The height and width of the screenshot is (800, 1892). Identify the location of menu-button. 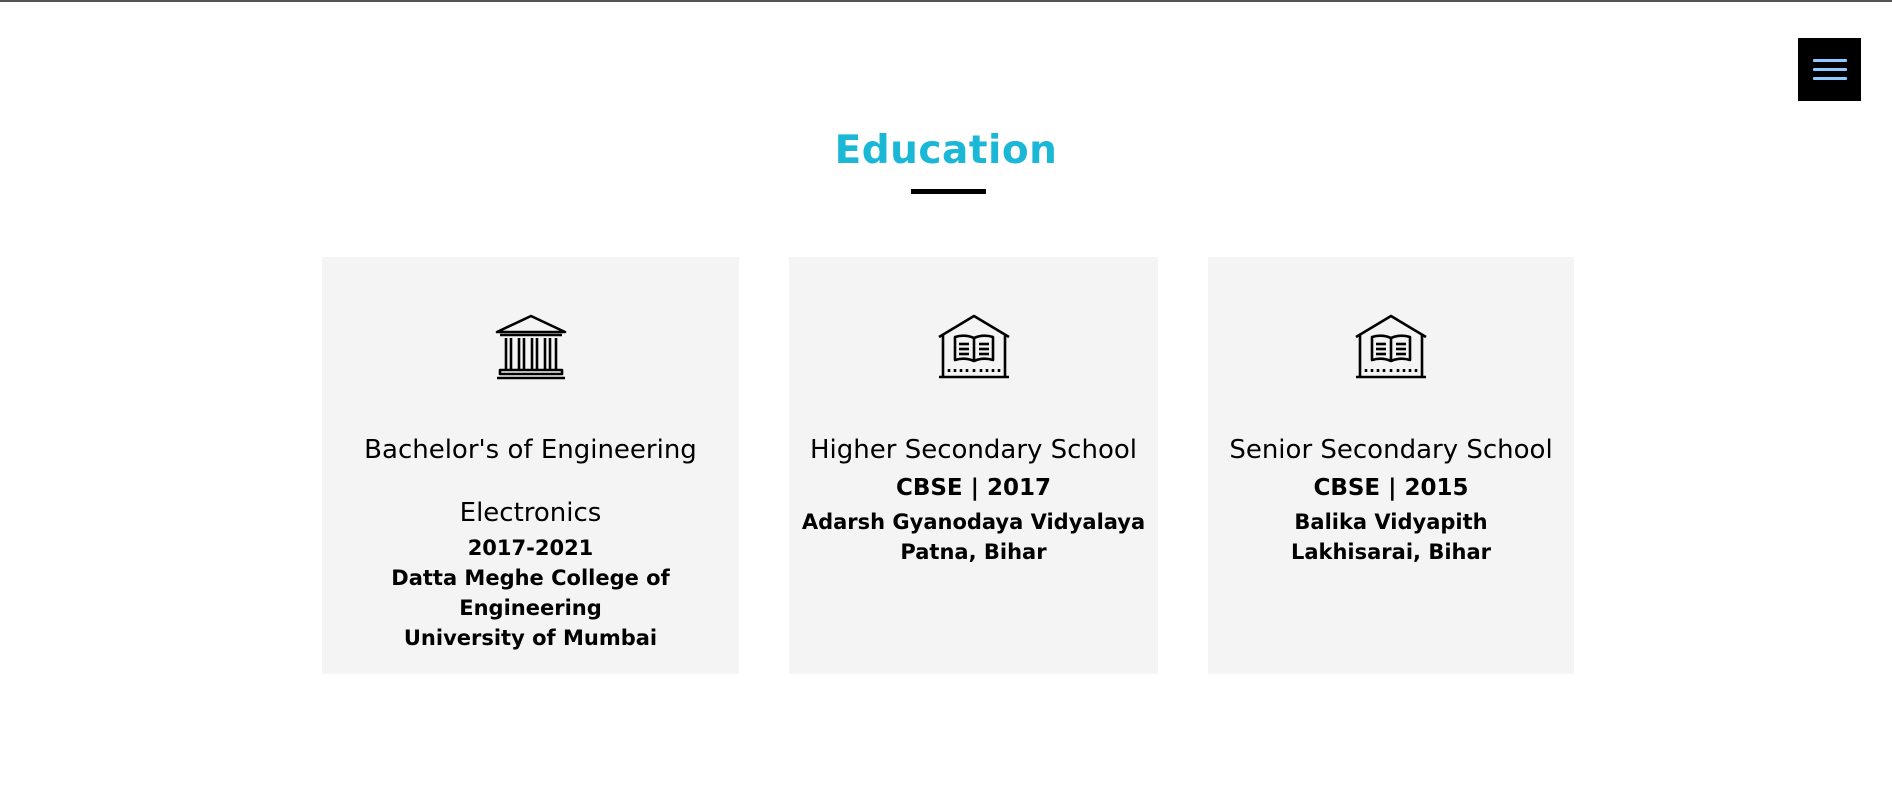
(1829, 69).